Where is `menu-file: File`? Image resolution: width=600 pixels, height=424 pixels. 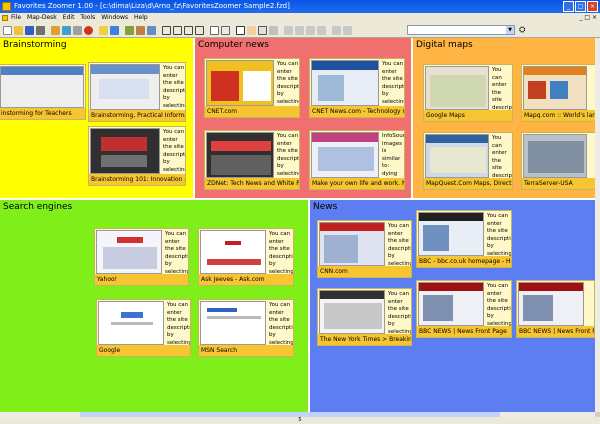
menu-file: File is located at coordinates (16, 18).